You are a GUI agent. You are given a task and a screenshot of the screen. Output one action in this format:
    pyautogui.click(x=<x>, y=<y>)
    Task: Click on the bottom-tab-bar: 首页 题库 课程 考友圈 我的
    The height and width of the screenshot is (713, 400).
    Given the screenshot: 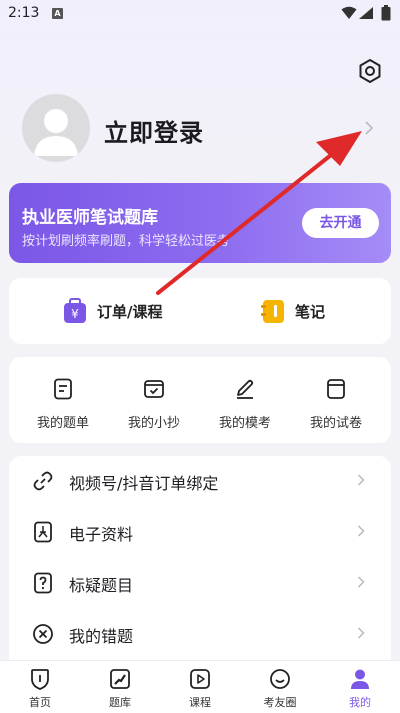 What is the action you would take?
    pyautogui.click(x=200, y=686)
    